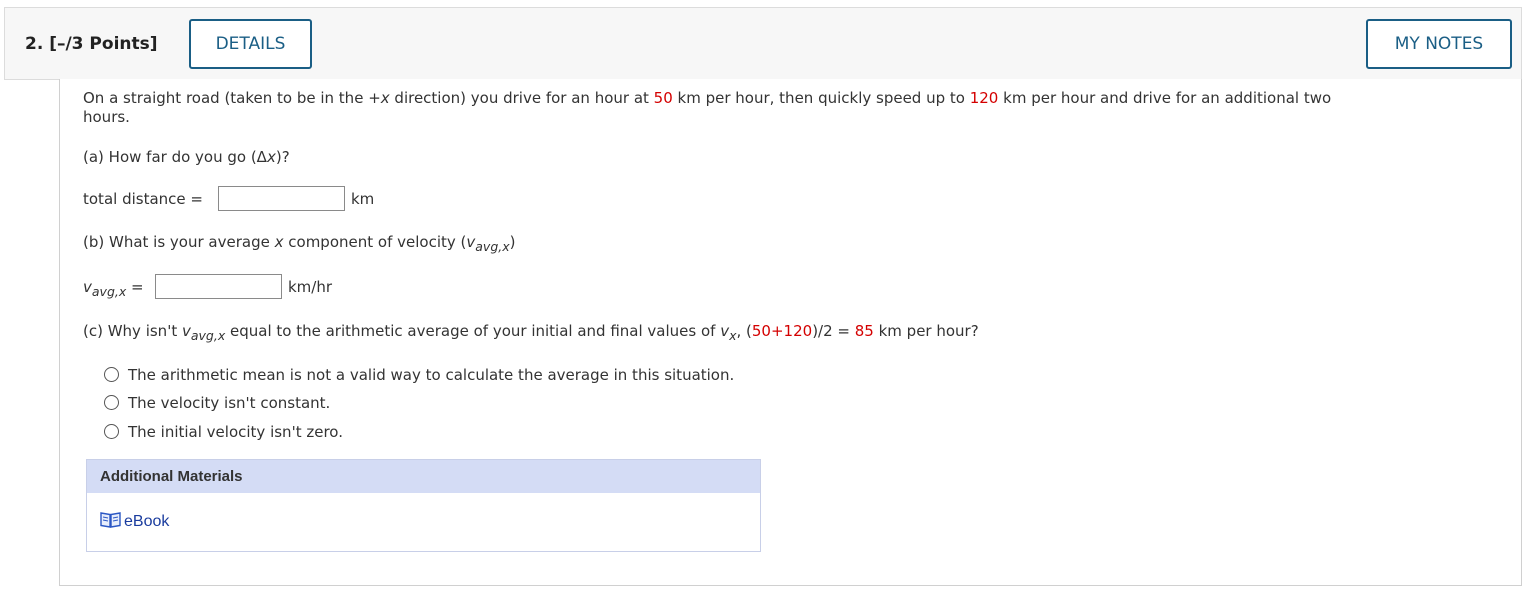 The height and width of the screenshot is (602, 1533). What do you see at coordinates (186, 157) in the screenshot?
I see `part-a-prompt: (a) How far do you go (Δx)?` at bounding box center [186, 157].